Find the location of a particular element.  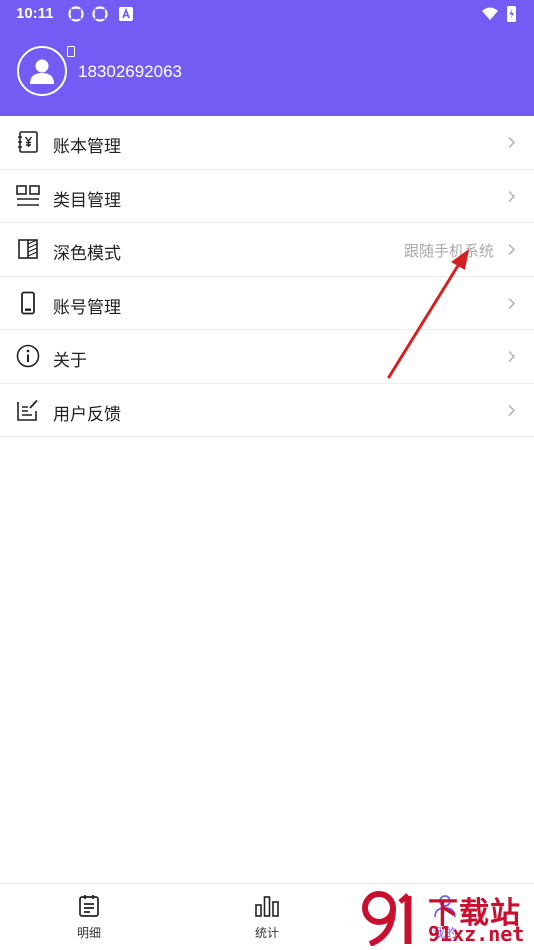

watermark-logo-icon is located at coordinates (387, 918).